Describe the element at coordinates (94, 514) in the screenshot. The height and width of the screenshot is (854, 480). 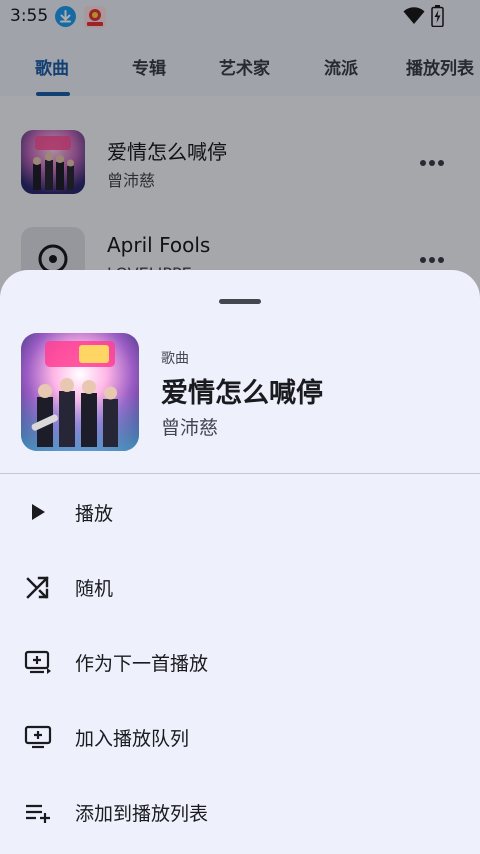
I see `menu-item-label: 播放` at that location.